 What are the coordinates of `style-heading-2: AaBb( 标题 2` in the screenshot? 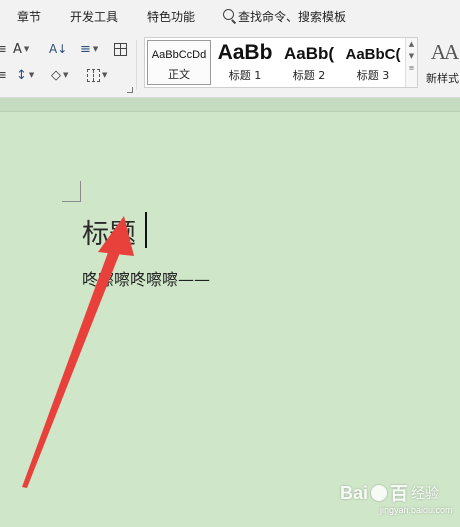 It's located at (309, 62).